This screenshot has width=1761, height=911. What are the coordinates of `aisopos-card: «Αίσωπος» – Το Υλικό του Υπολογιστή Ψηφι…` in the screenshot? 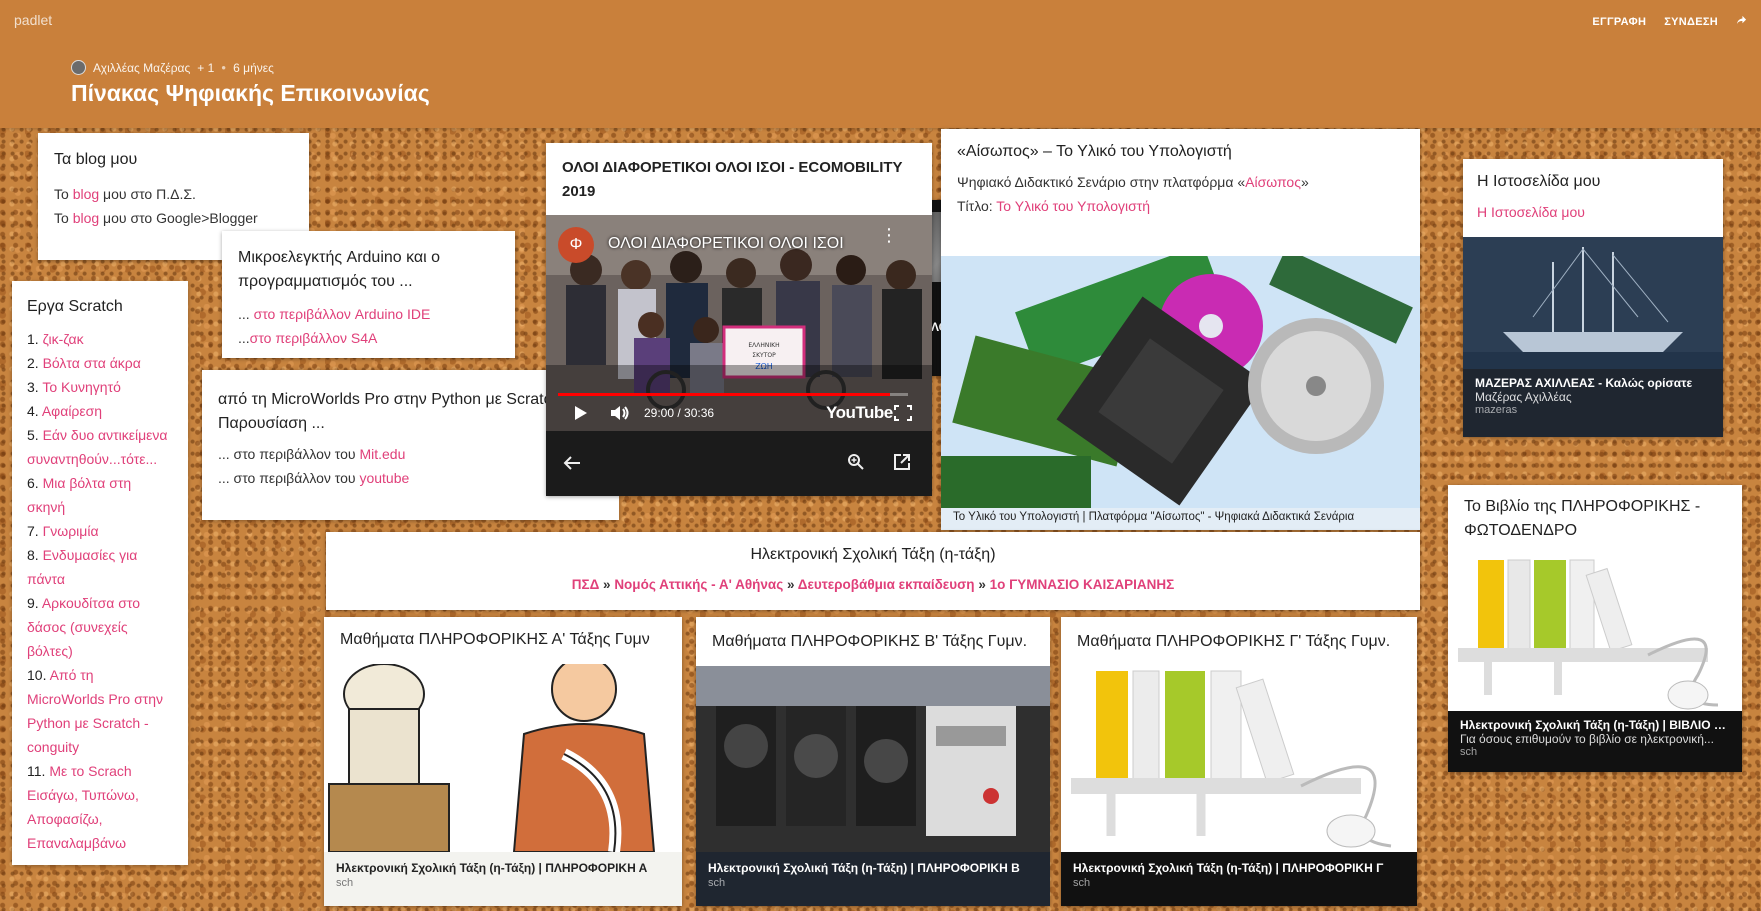 It's located at (1180, 329).